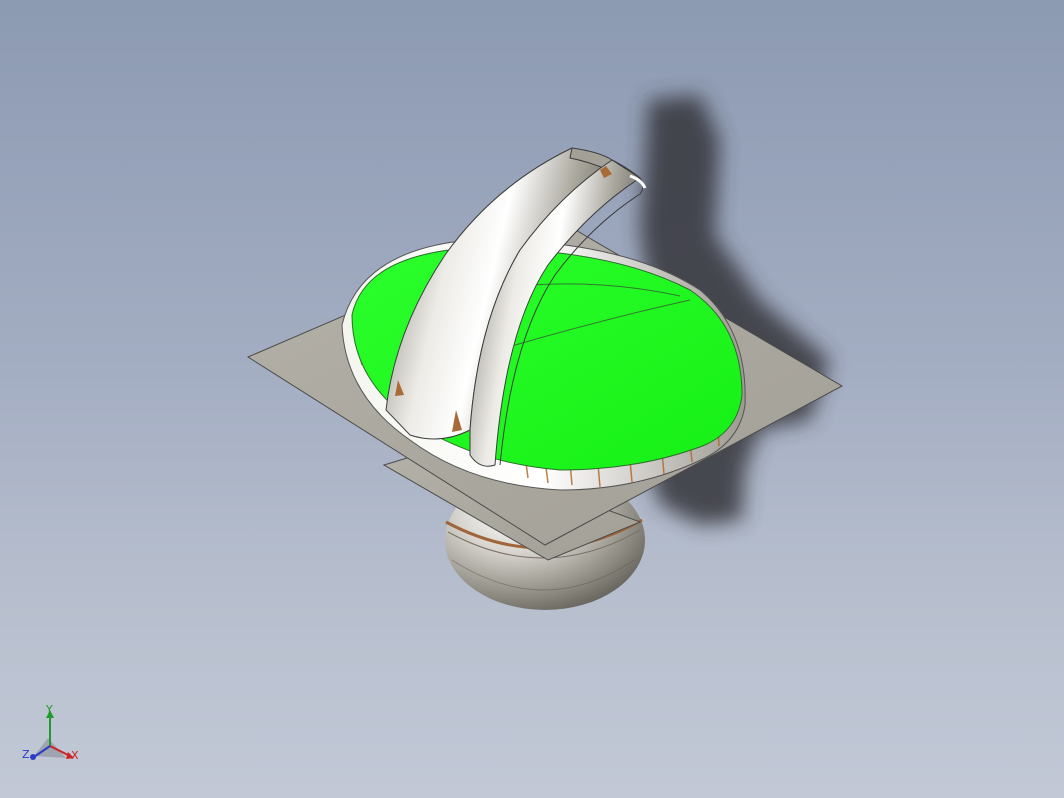 The height and width of the screenshot is (798, 1064). Describe the element at coordinates (49, 709) in the screenshot. I see `axis-y-label: Y` at that location.